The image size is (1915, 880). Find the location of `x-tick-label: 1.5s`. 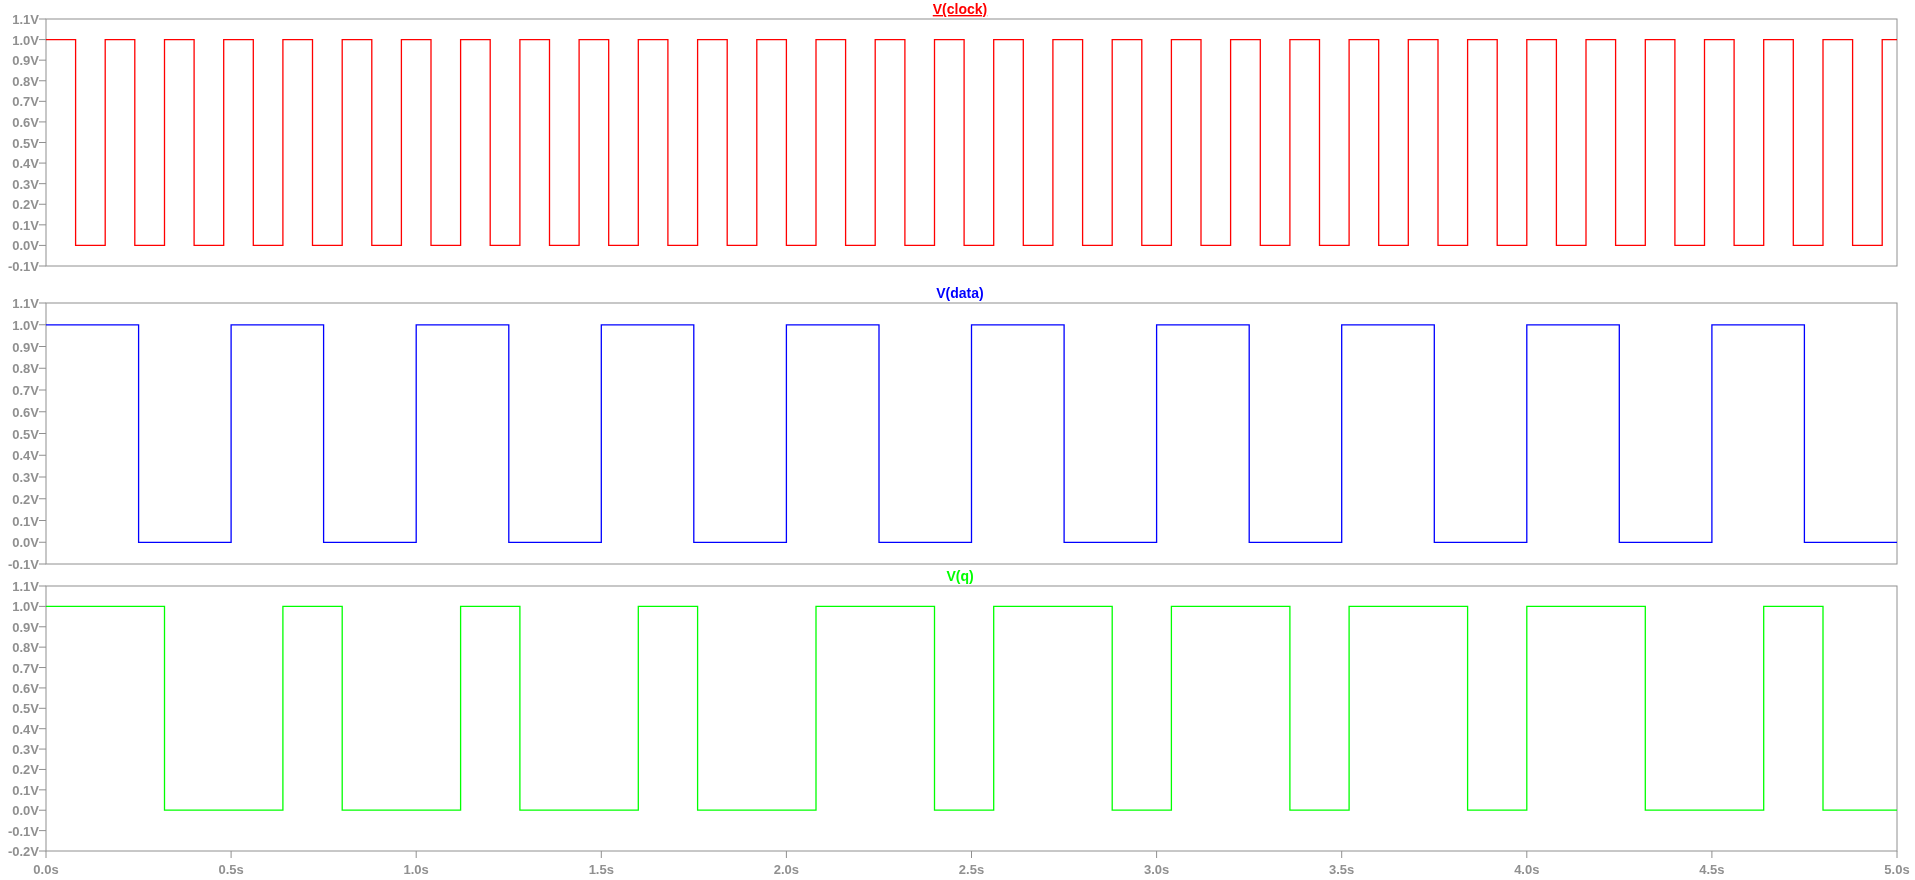

x-tick-label: 1.5s is located at coordinates (601, 869).